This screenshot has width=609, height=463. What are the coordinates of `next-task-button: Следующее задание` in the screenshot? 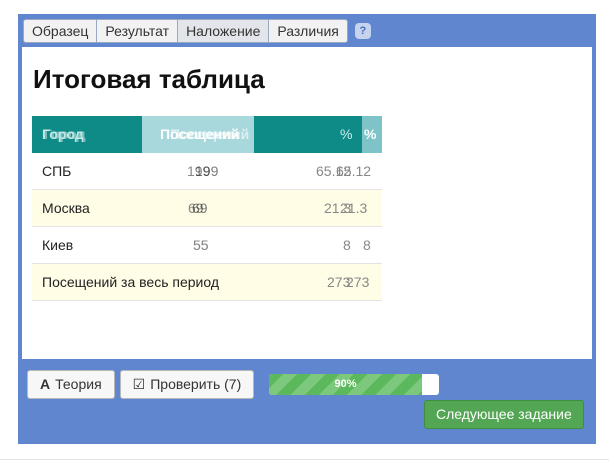 It's located at (504, 414).